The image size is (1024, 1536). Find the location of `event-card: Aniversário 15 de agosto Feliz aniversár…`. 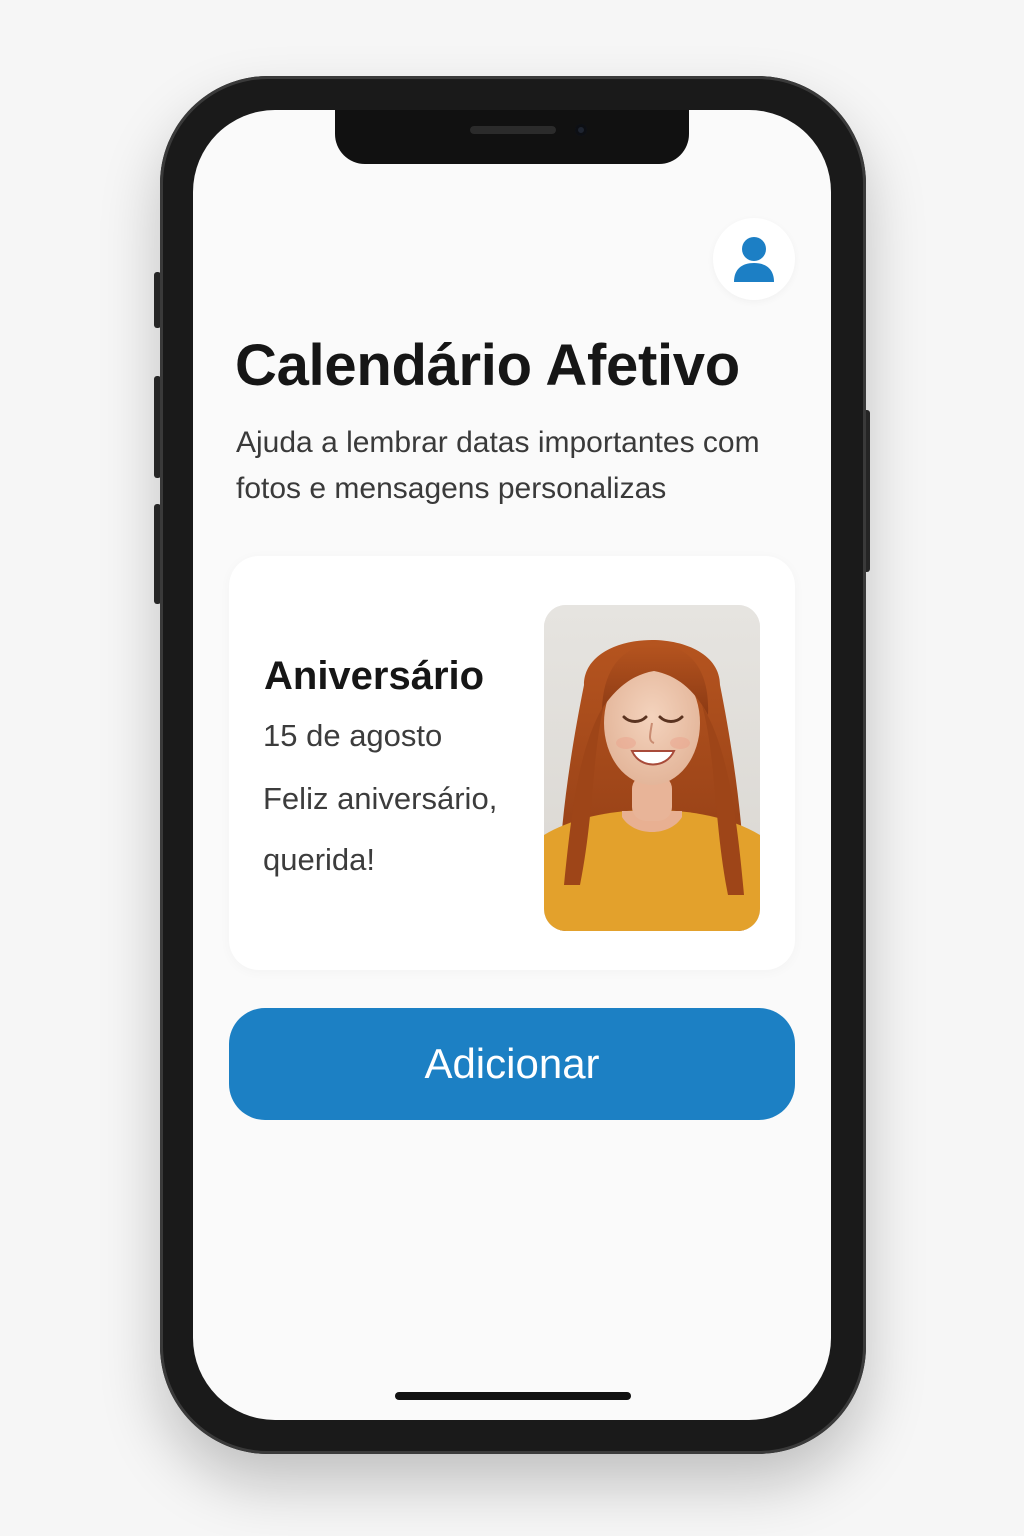

event-card: Aniversário 15 de agosto Feliz aniversár… is located at coordinates (512, 763).